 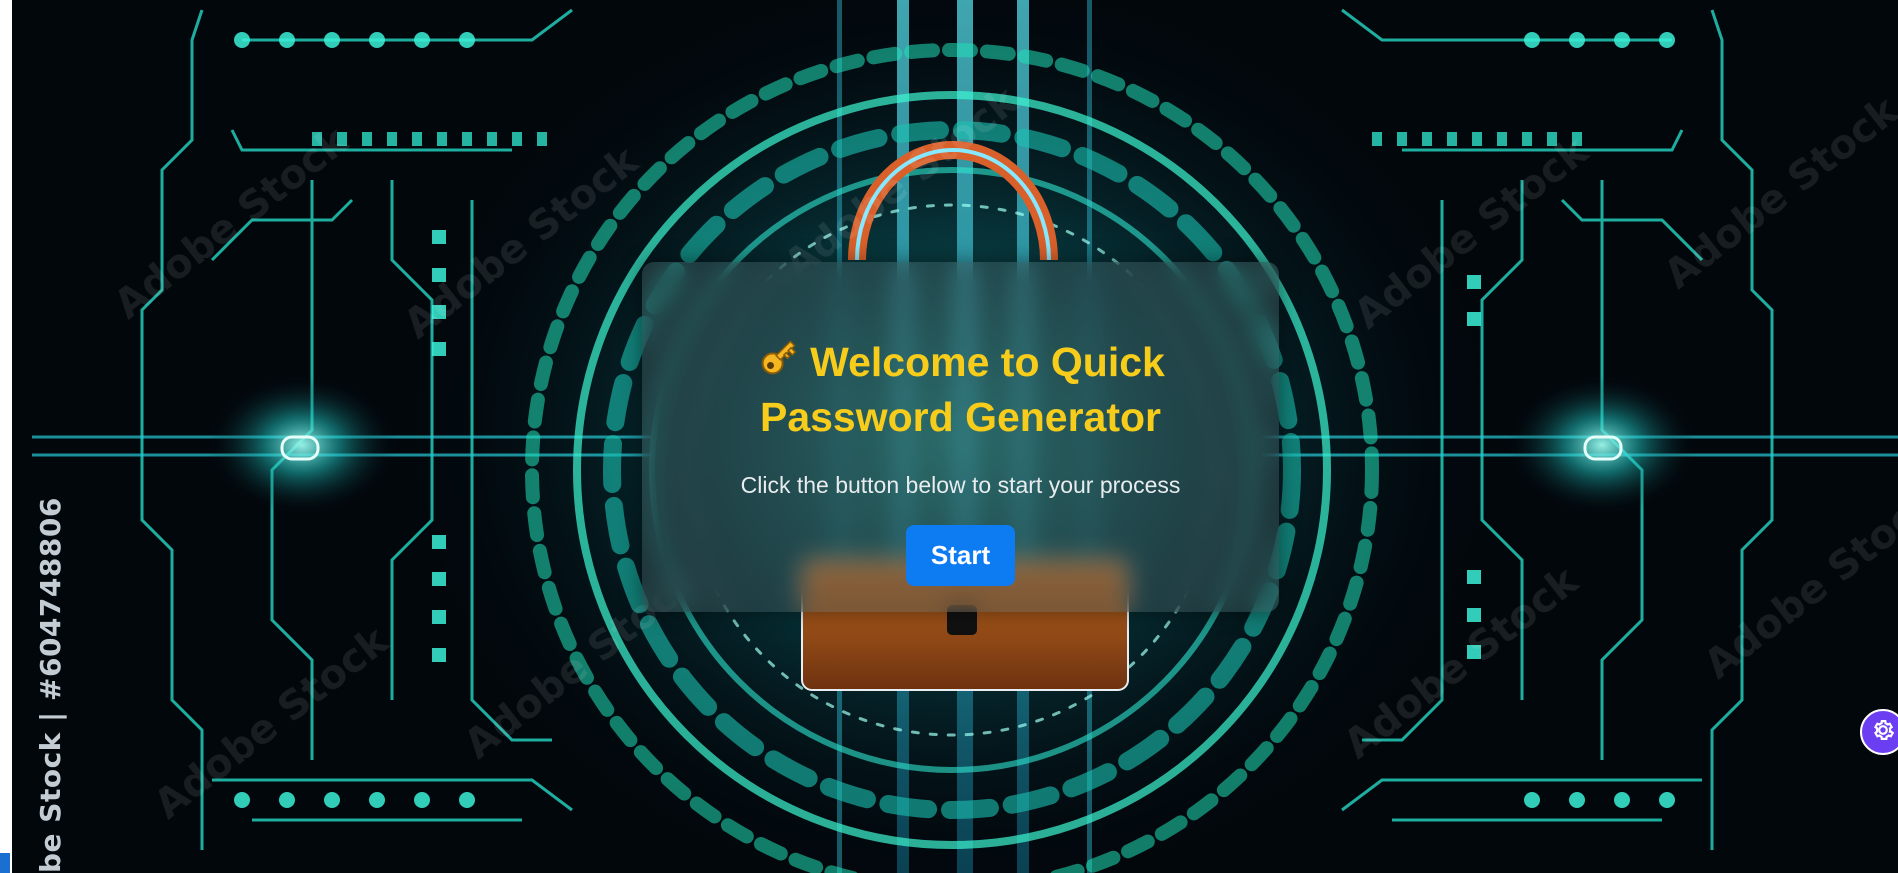 I want to click on edge-accent, so click(x=5, y=863).